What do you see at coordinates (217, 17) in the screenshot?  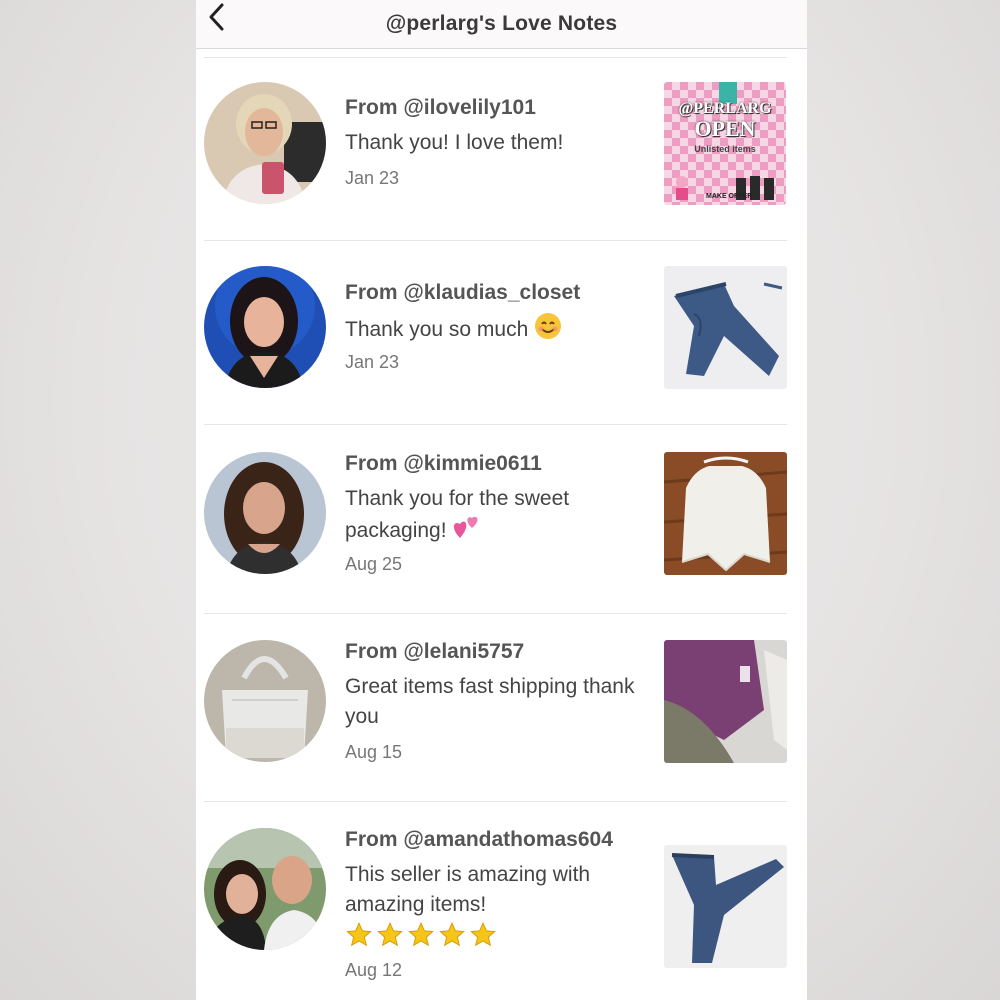 I see `chevron-left-icon` at bounding box center [217, 17].